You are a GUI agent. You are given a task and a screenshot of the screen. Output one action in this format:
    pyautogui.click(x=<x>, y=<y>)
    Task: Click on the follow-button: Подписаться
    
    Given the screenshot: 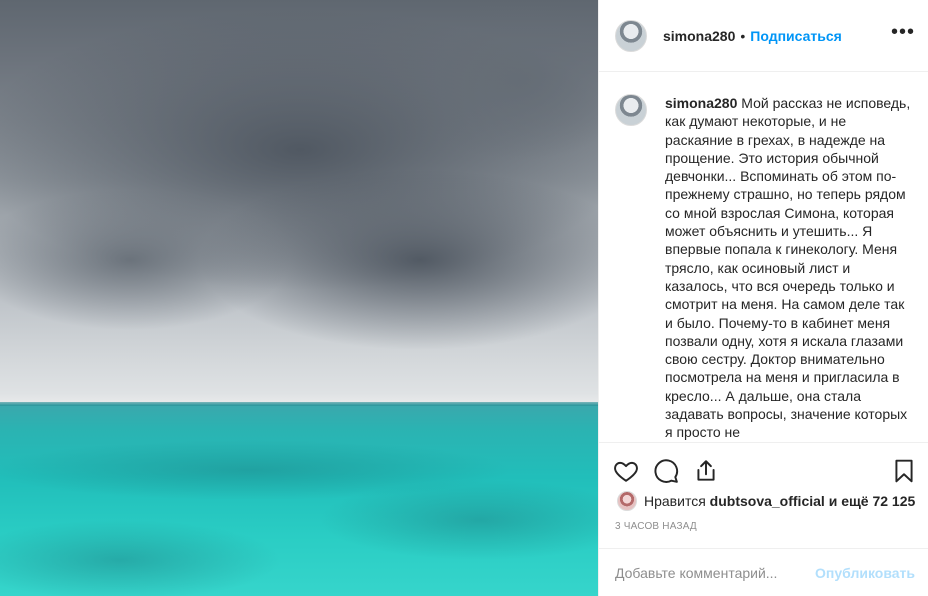 What is the action you would take?
    pyautogui.click(x=796, y=36)
    